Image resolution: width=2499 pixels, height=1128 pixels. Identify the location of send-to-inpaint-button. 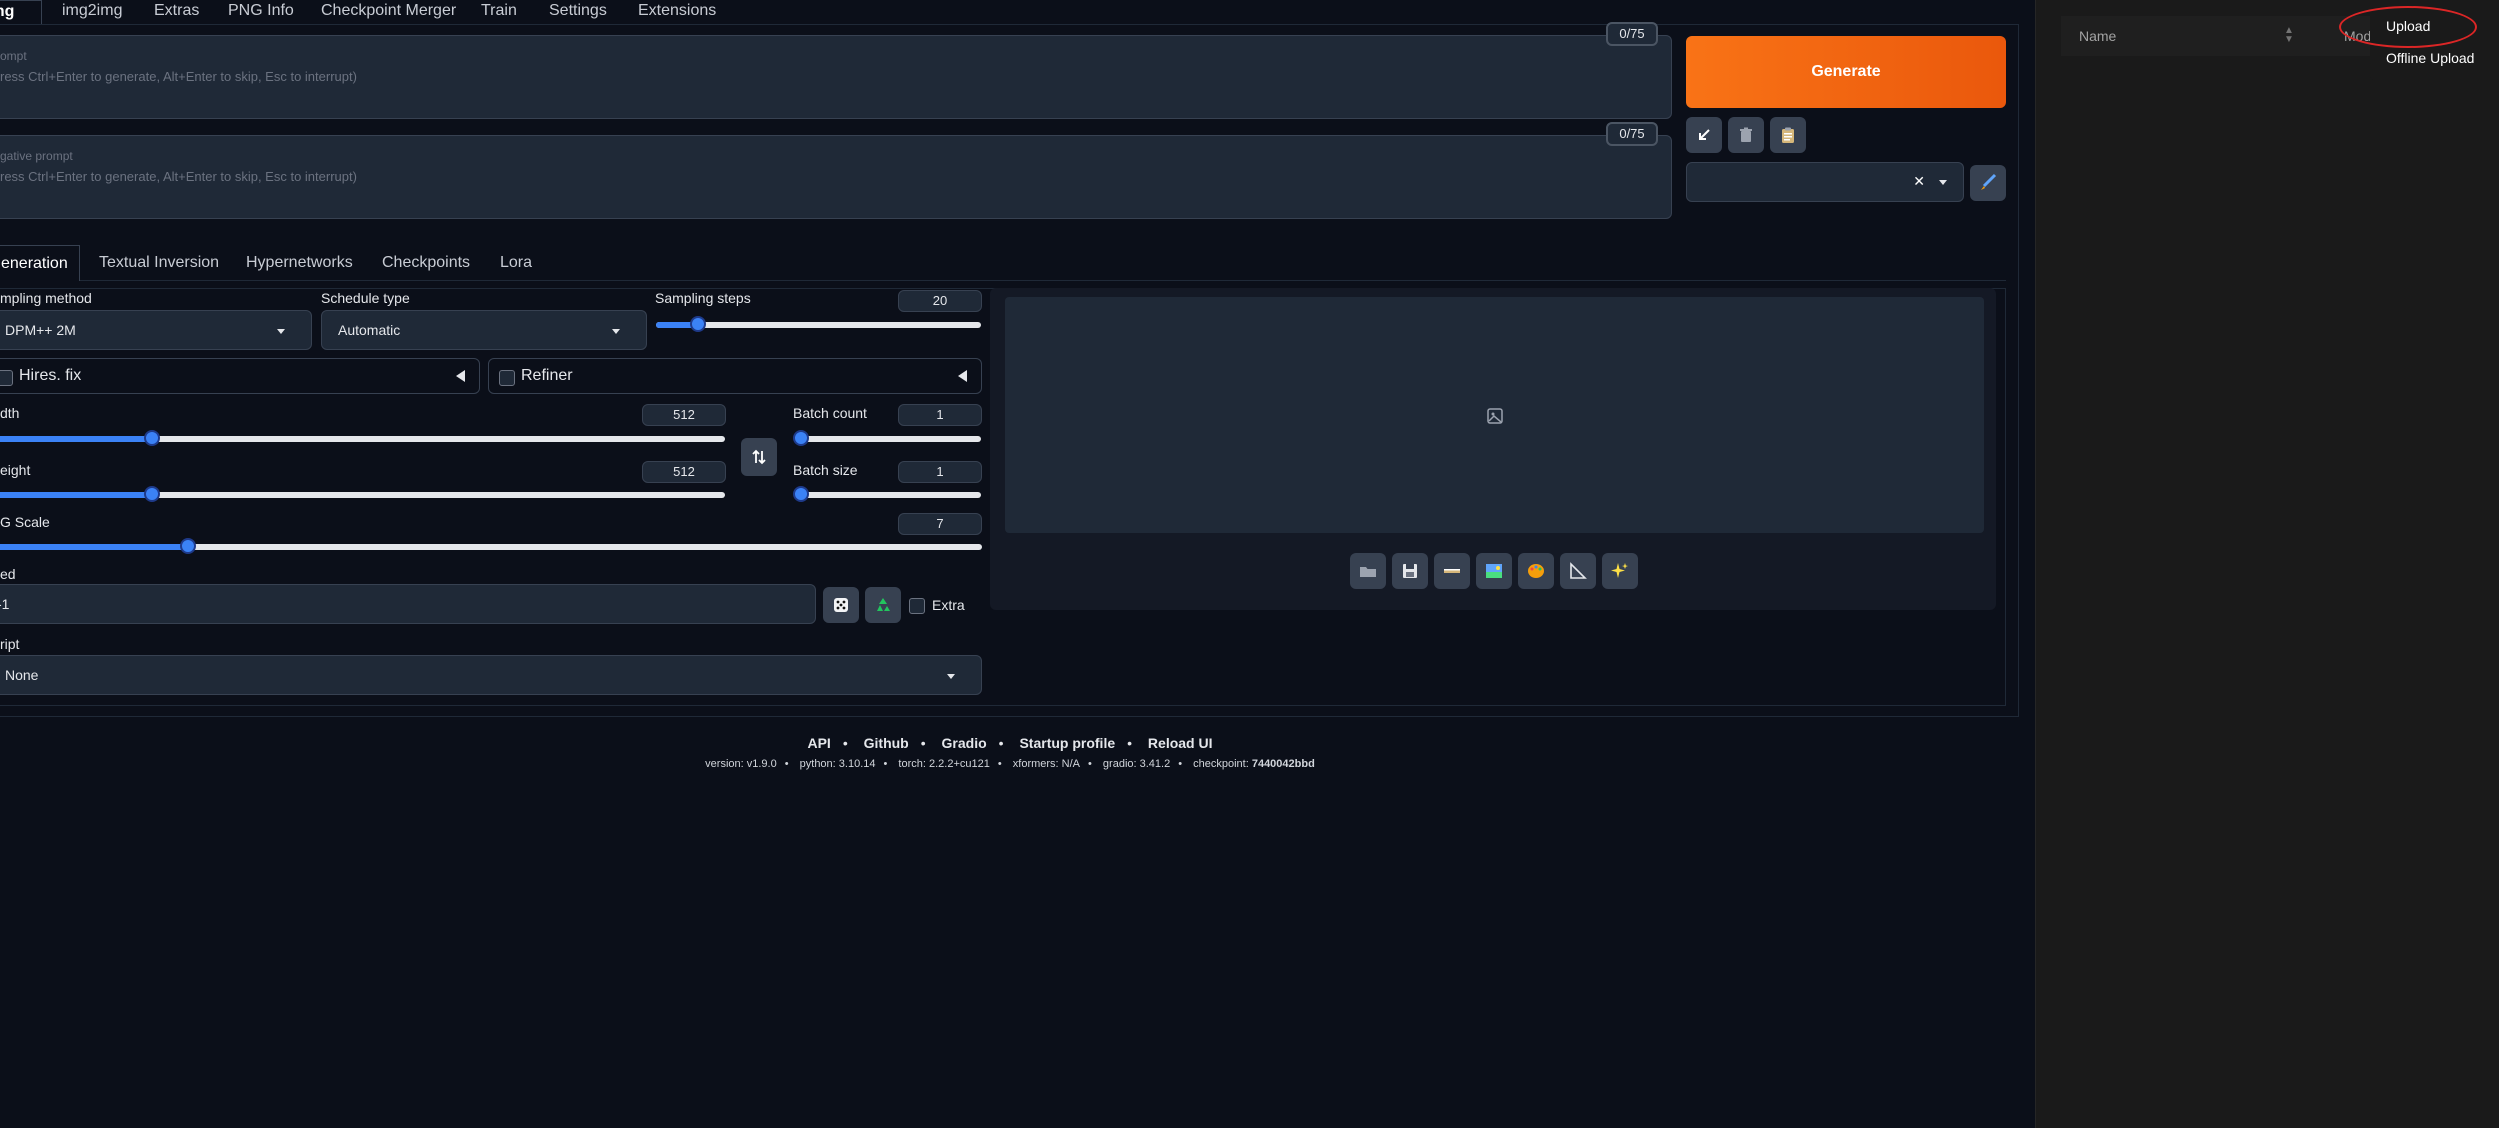
(1536, 571).